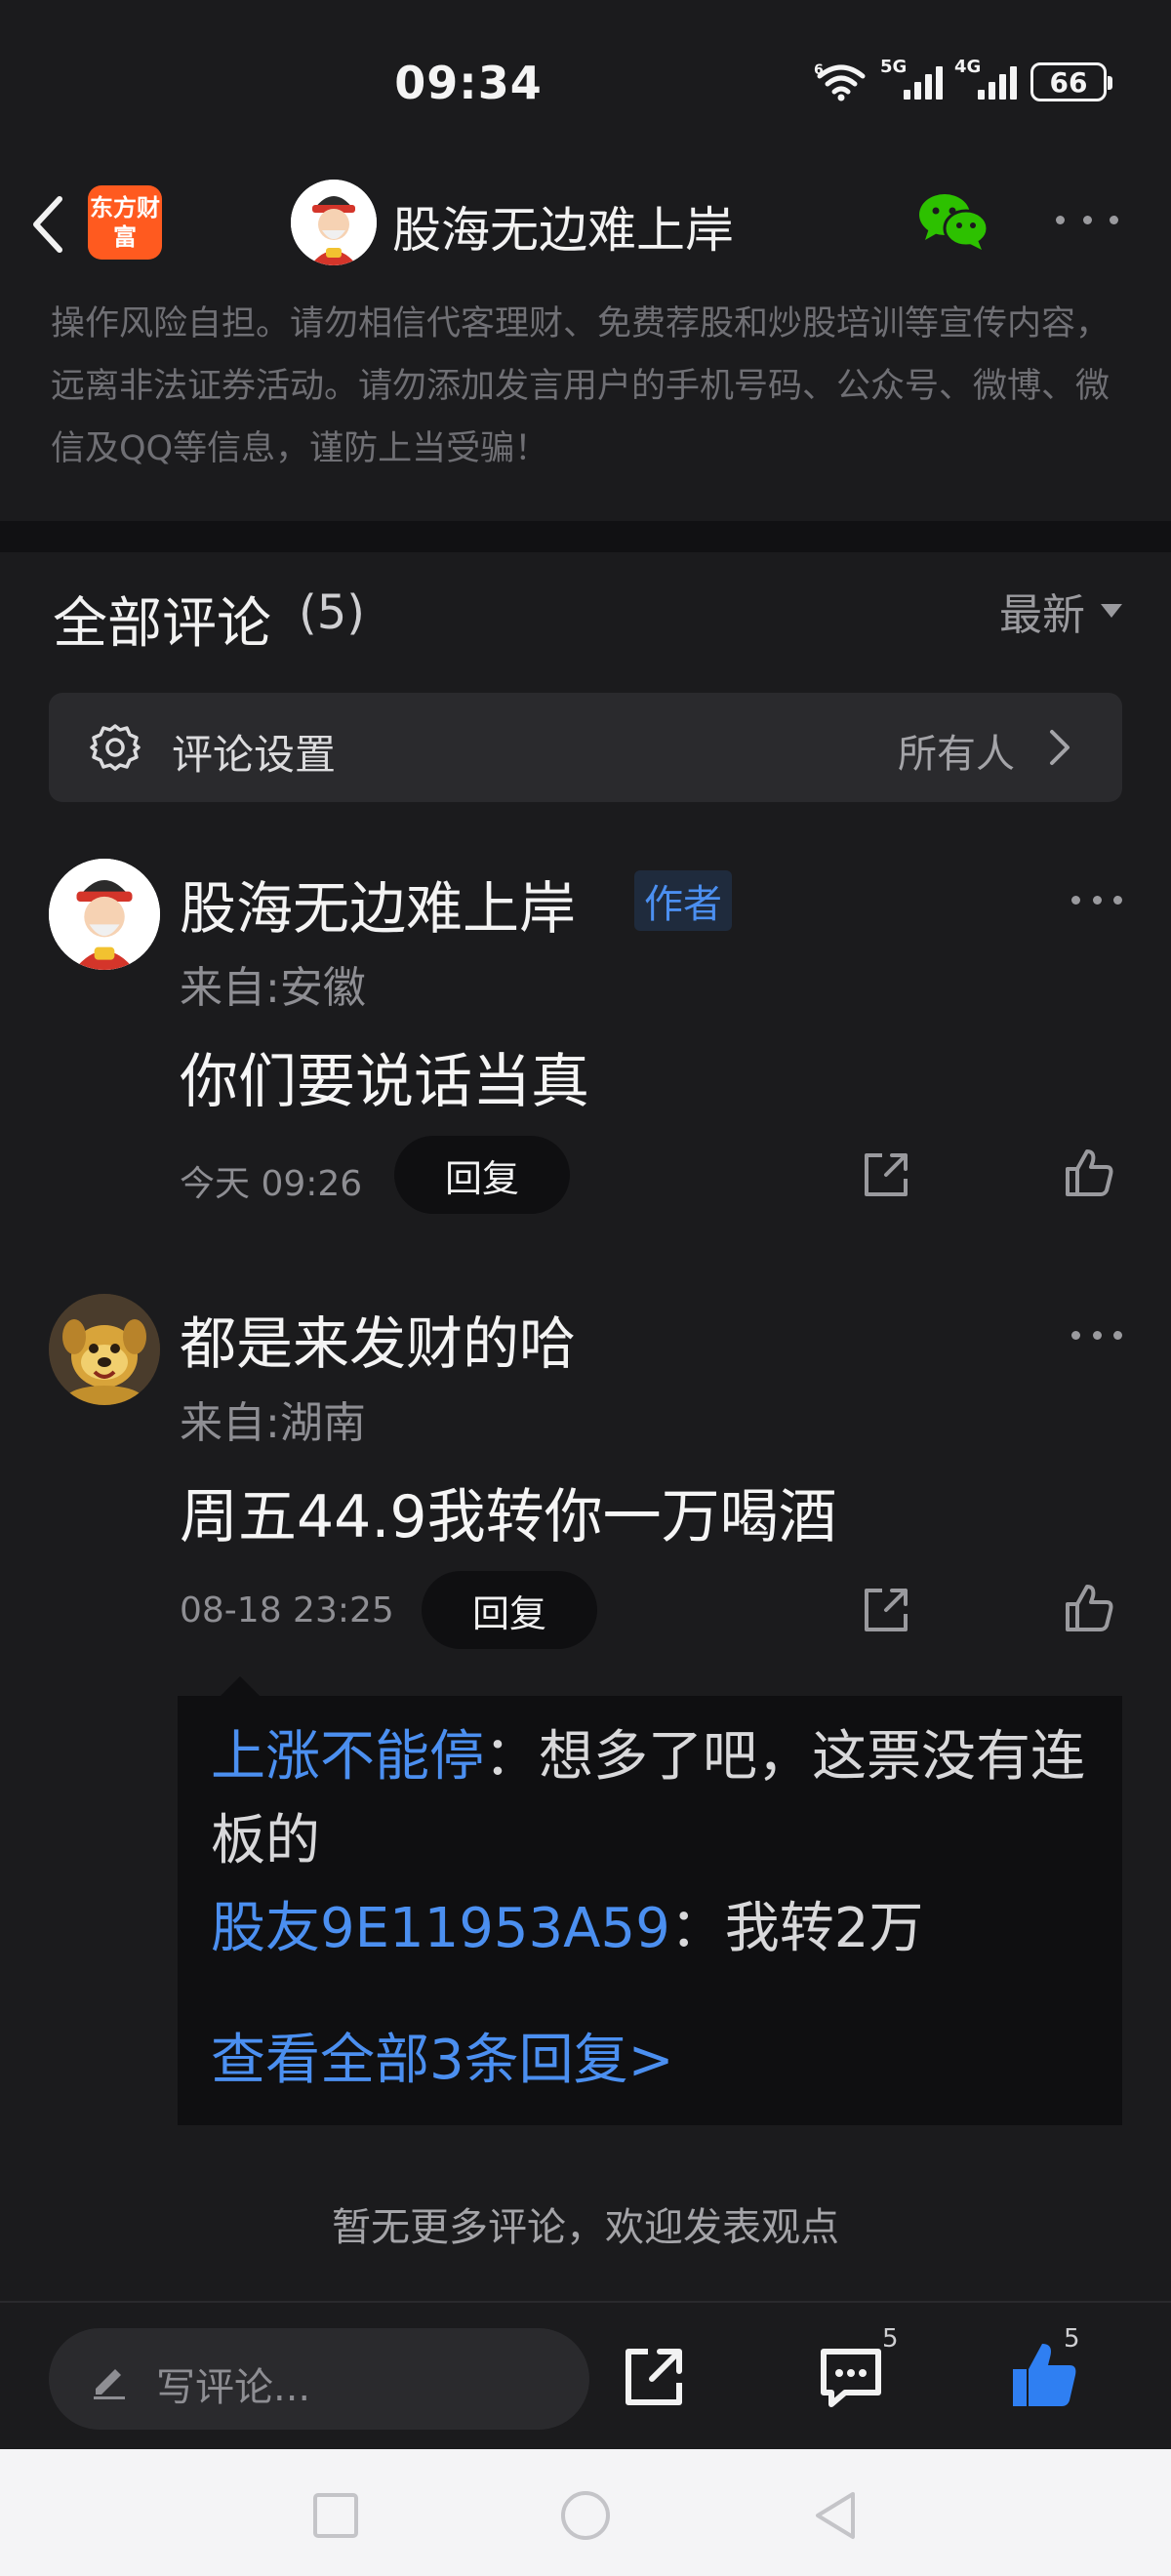  I want to click on wifi-label: 6, so click(819, 70).